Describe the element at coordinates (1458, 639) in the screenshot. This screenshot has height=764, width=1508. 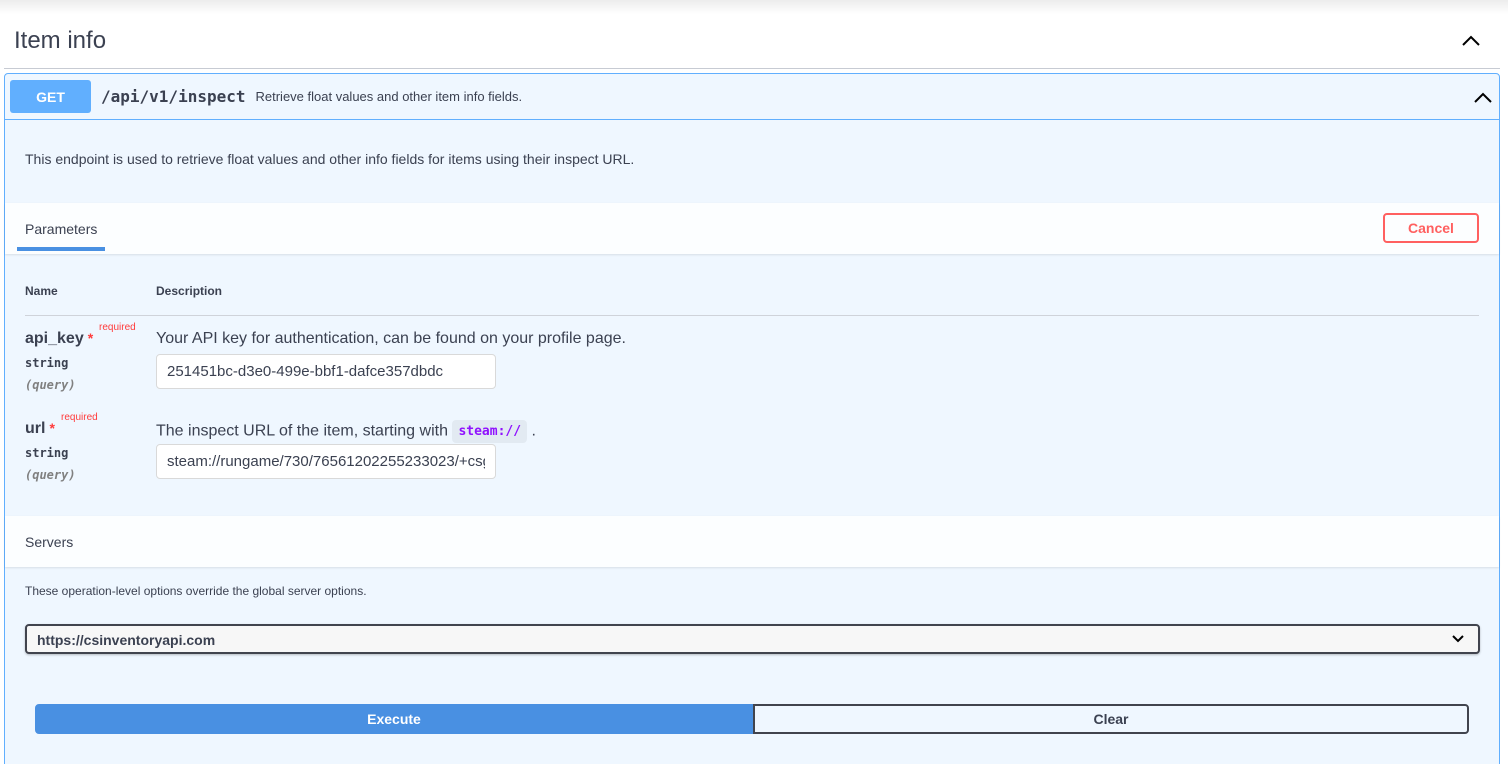
I see `chevron-down-icon` at that location.